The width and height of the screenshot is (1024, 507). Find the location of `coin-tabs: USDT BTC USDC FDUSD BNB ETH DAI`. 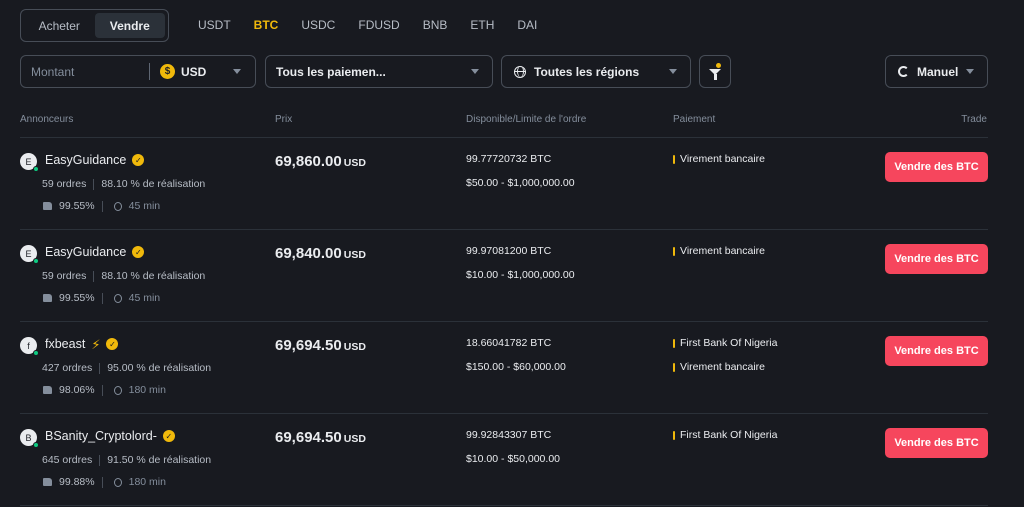

coin-tabs: USDT BTC USDC FDUSD BNB ETH DAI is located at coordinates (379, 25).